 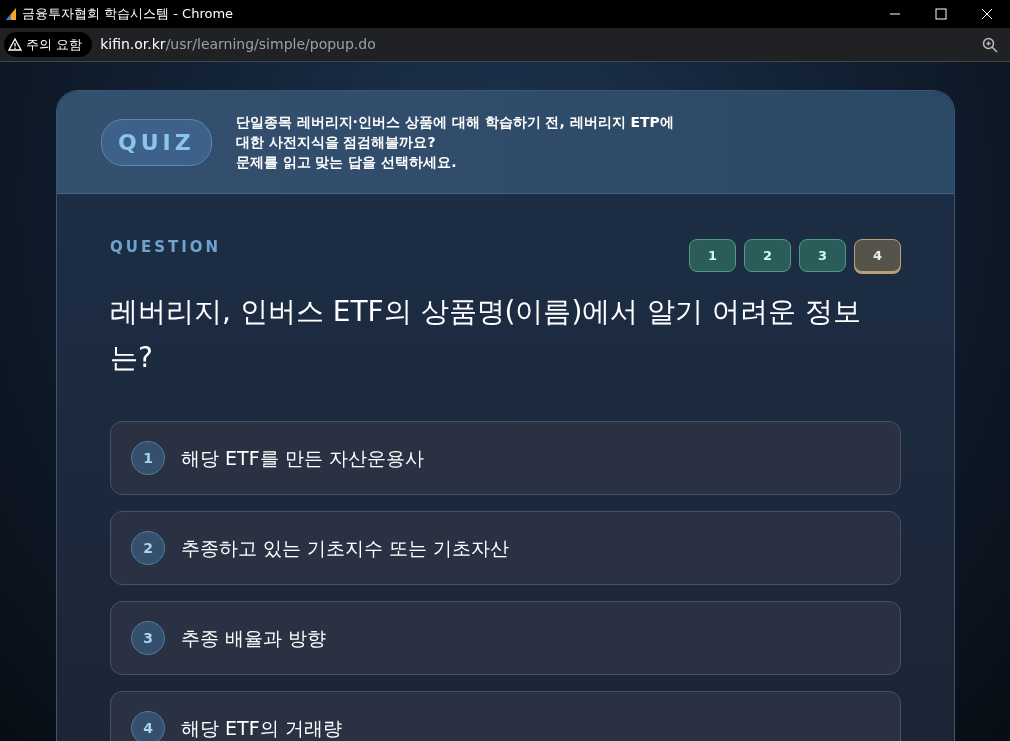 I want to click on maximize-icon, so click(x=941, y=14).